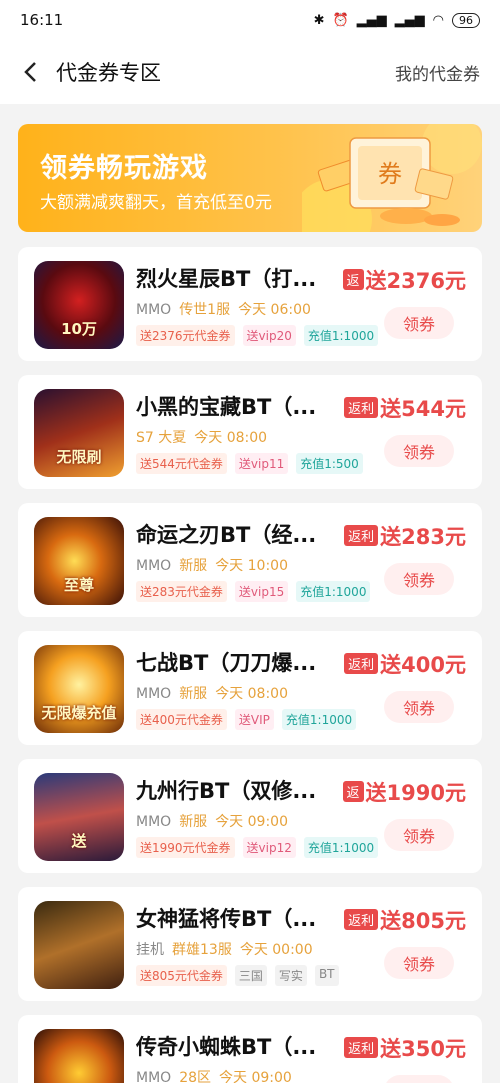  What do you see at coordinates (79, 305) in the screenshot?
I see `game-icon: 10万` at bounding box center [79, 305].